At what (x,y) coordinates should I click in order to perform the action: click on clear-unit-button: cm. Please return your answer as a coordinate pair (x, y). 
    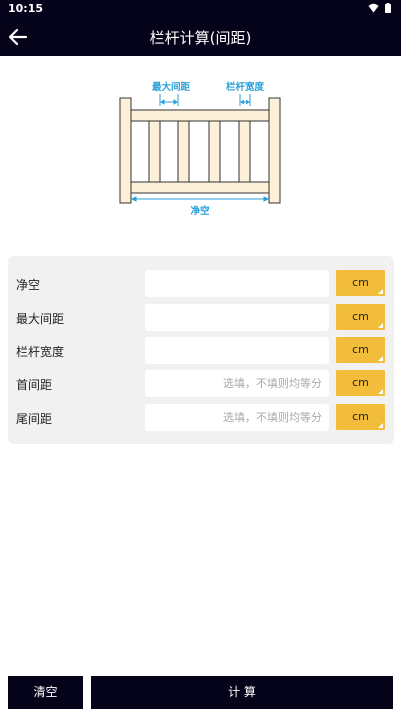
    Looking at the image, I should click on (360, 283).